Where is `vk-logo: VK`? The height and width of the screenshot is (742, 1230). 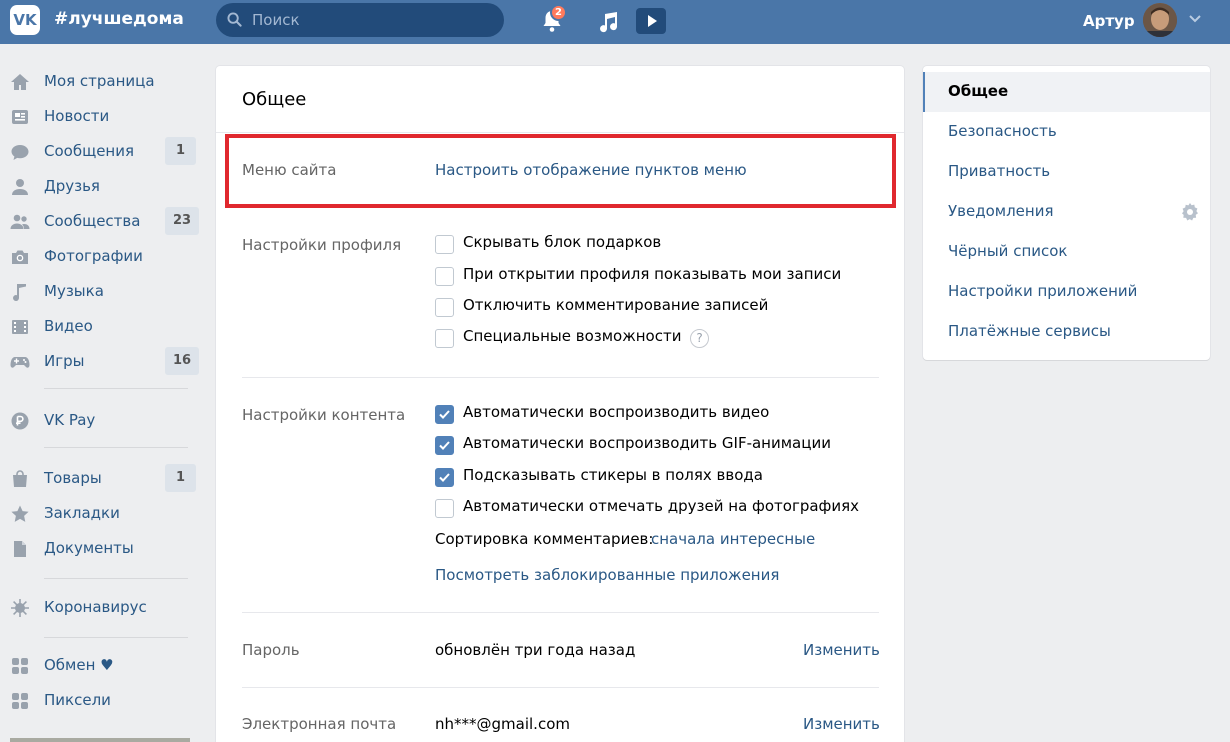
vk-logo: VK is located at coordinates (25, 20).